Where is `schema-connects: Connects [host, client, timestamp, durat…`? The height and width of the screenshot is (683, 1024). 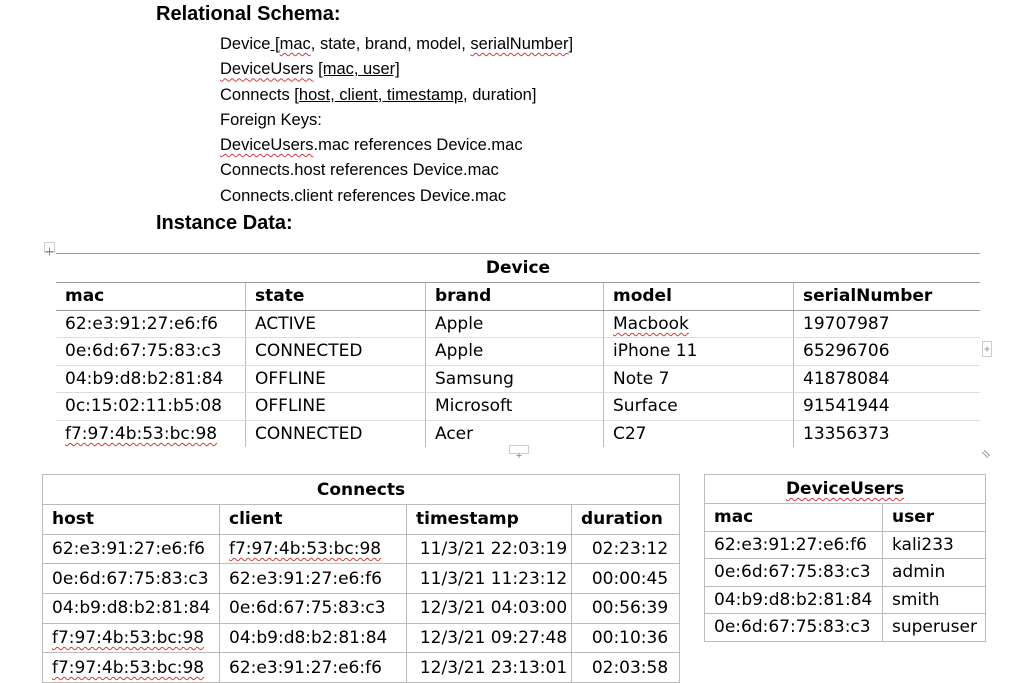 schema-connects: Connects [host, client, timestamp, durat… is located at coordinates (378, 94).